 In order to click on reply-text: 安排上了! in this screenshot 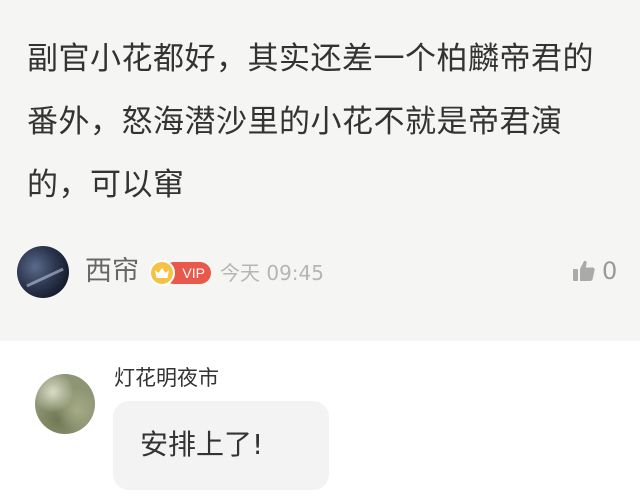, I will do `click(202, 444)`.